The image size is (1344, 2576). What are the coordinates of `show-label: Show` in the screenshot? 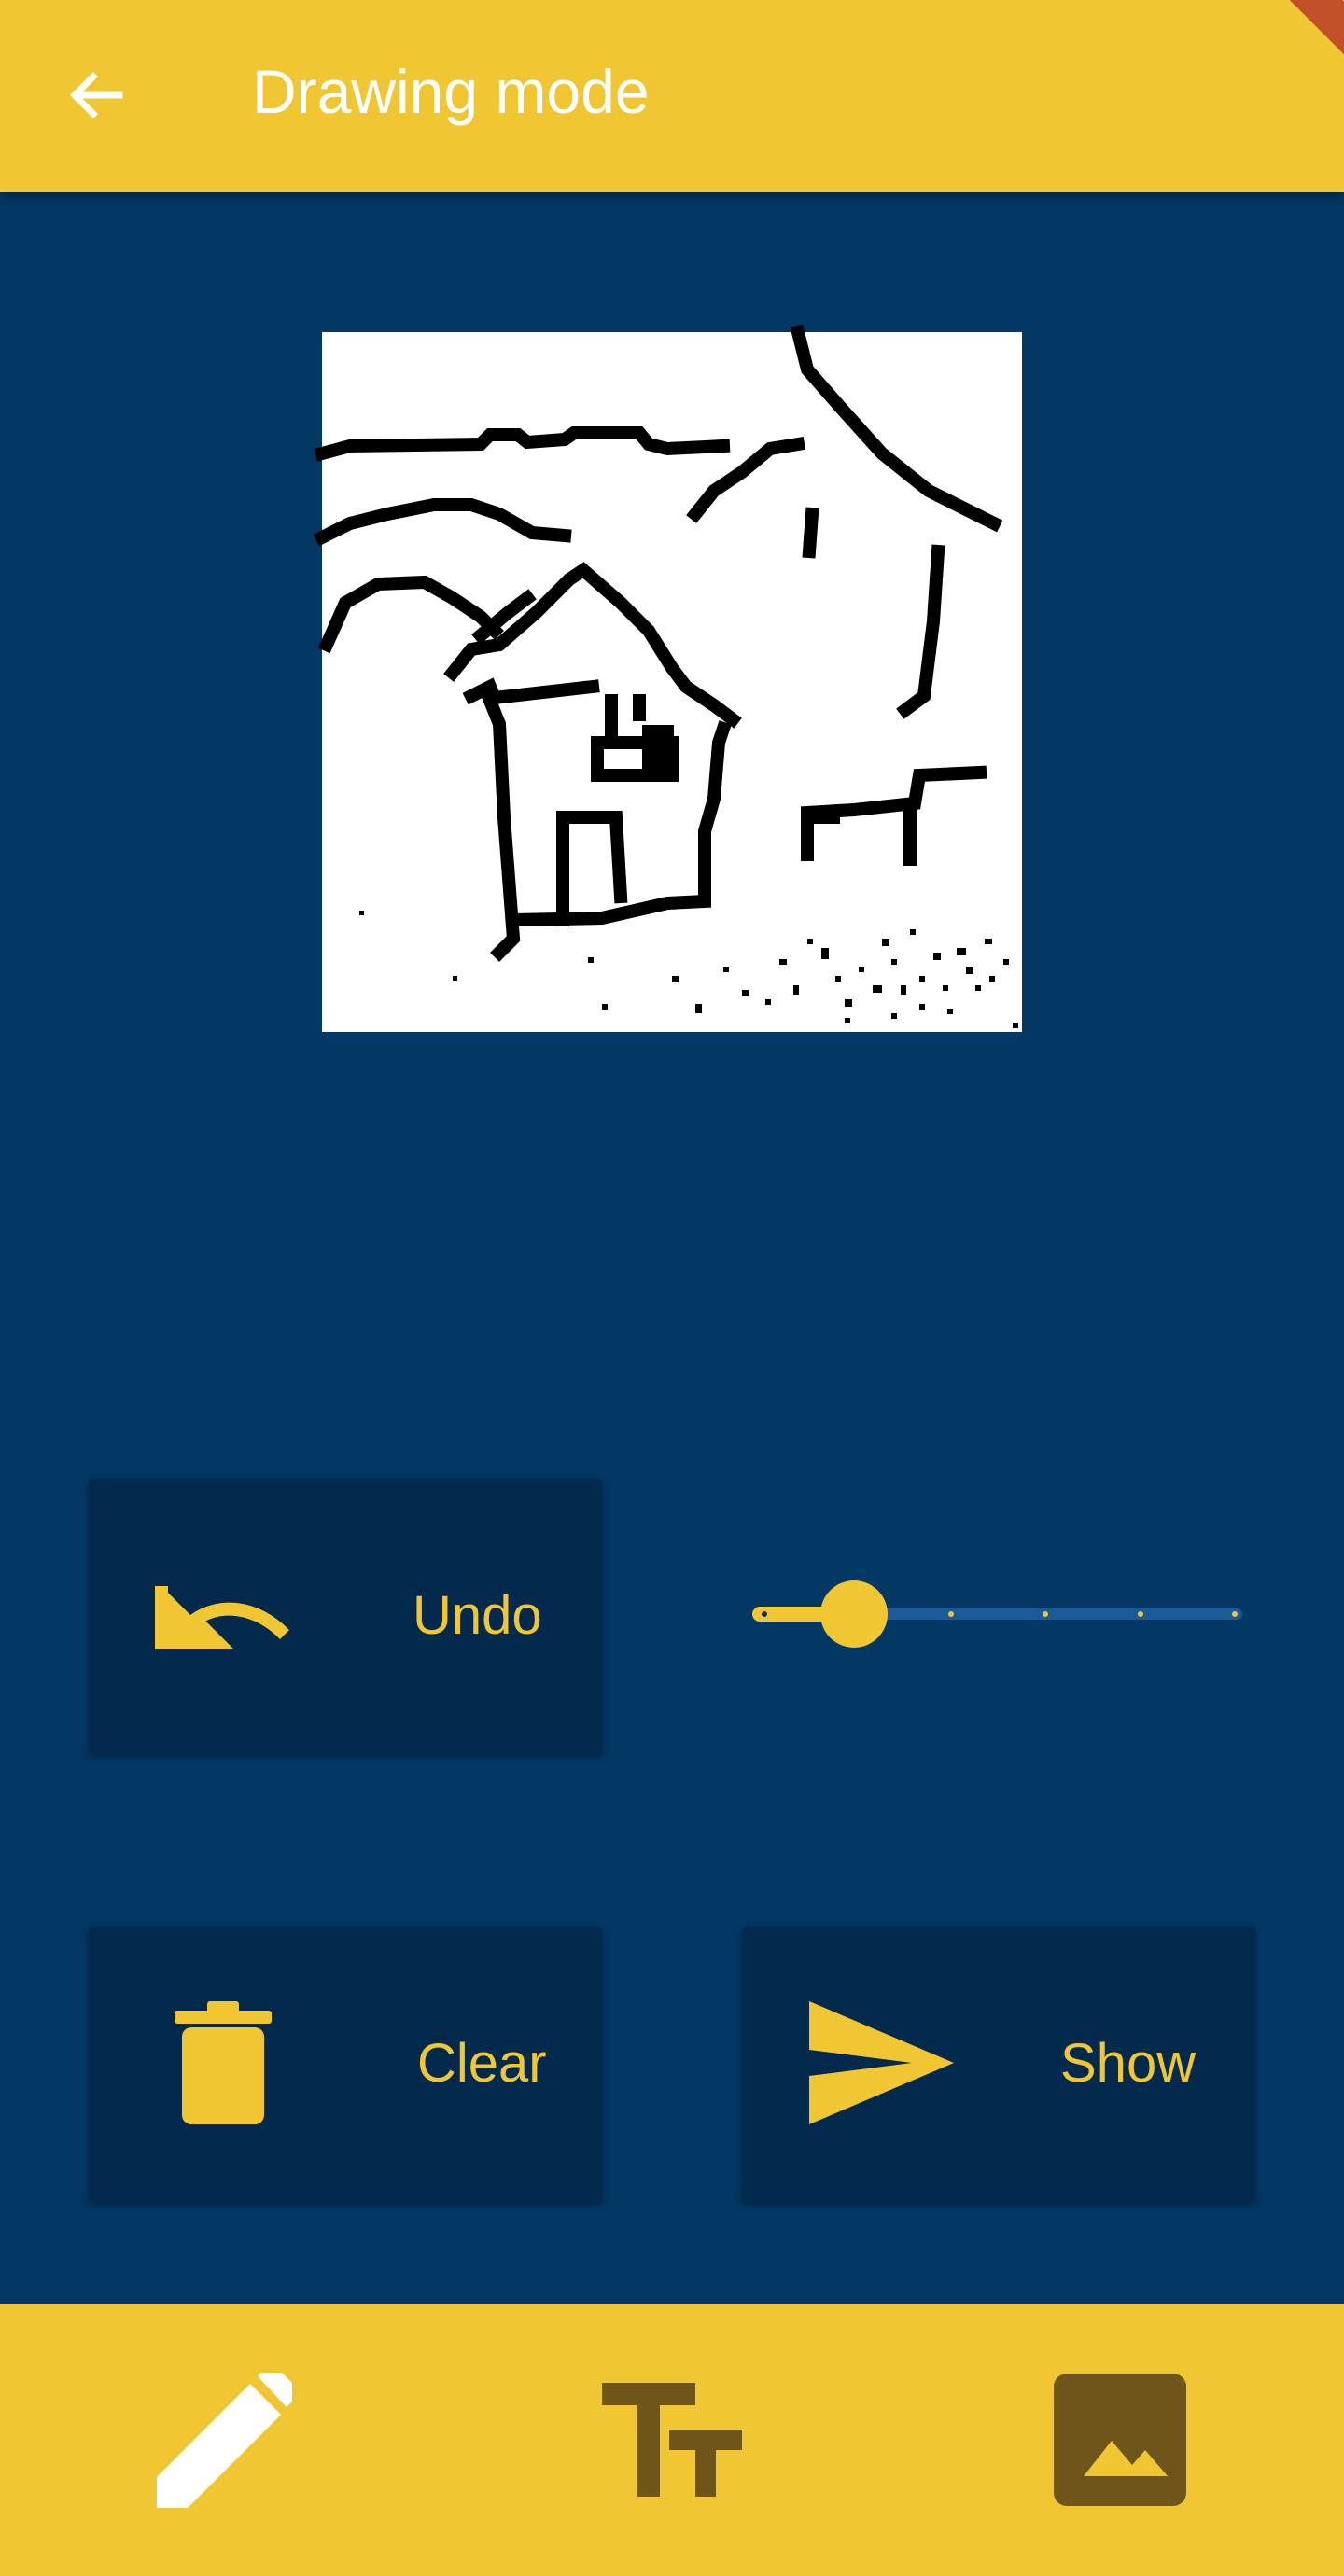 It's located at (1128, 2063).